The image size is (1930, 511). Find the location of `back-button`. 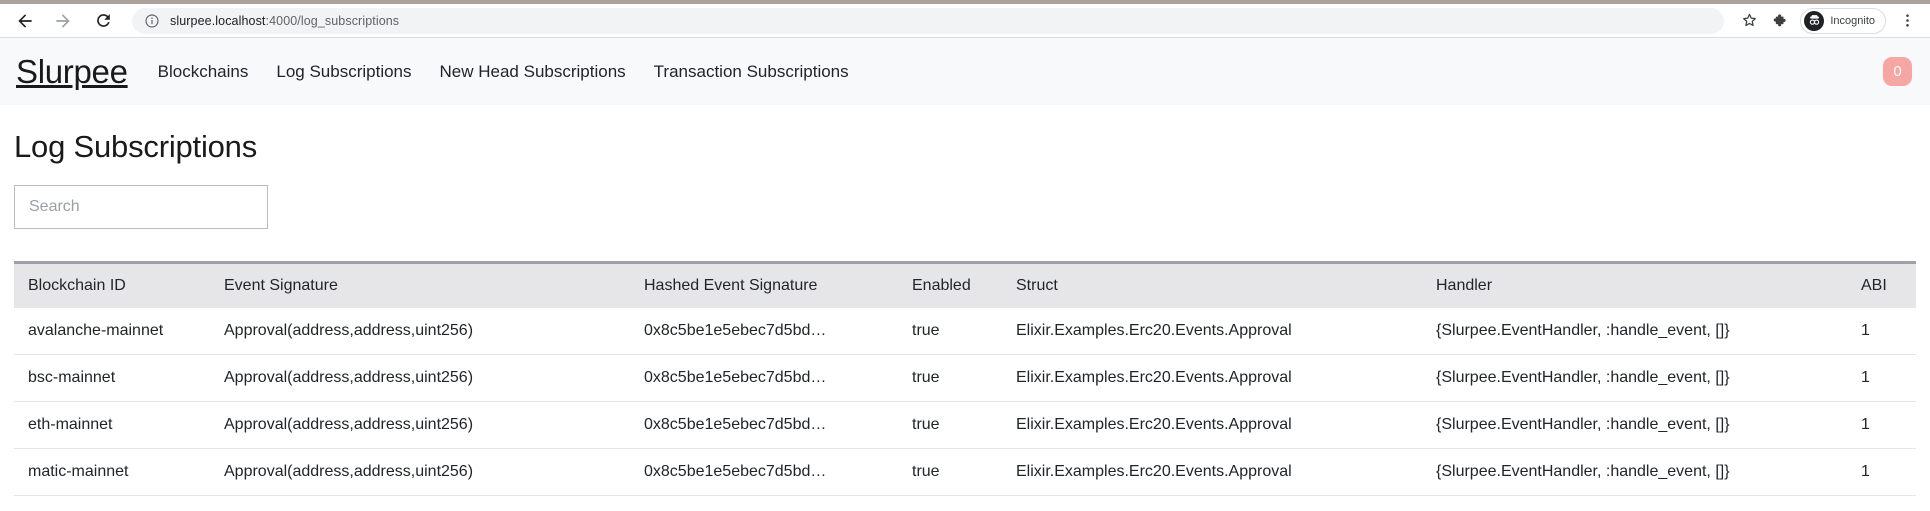

back-button is located at coordinates (25, 21).